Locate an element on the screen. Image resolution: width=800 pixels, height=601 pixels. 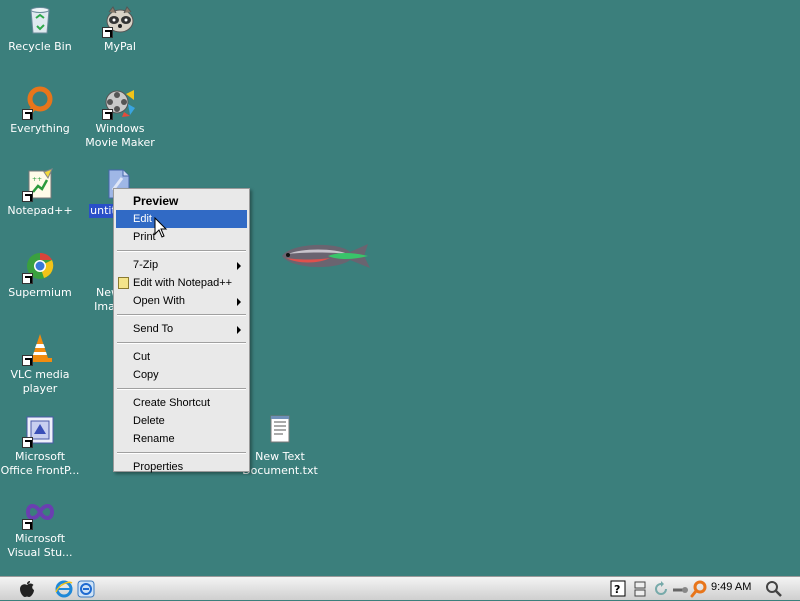
internet-explorer-icon is located at coordinates (64, 589).